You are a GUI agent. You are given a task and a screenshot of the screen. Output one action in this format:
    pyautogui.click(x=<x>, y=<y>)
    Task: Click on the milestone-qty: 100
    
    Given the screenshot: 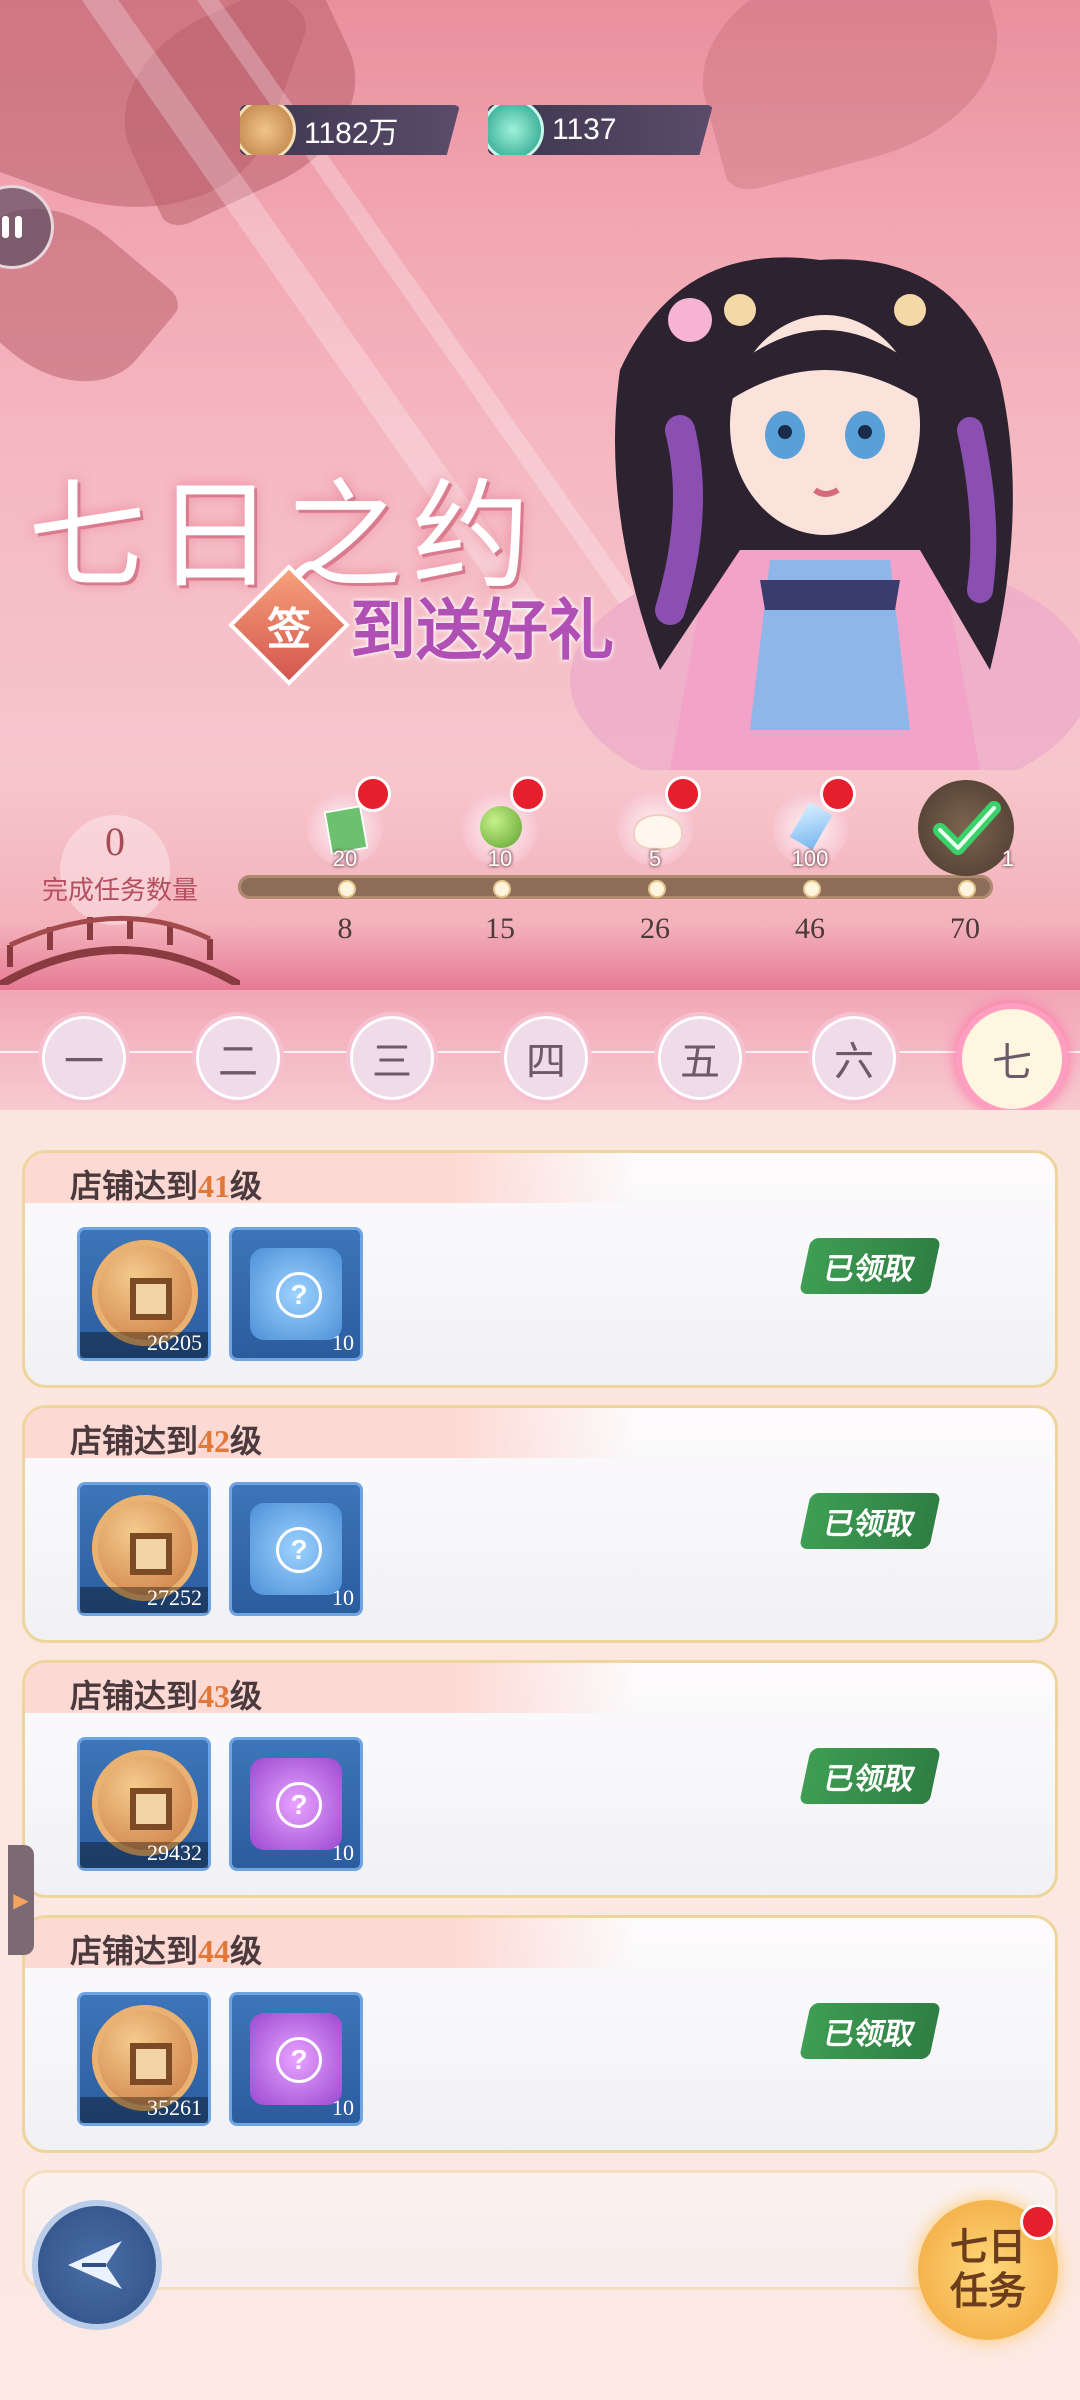 What is the action you would take?
    pyautogui.click(x=810, y=858)
    